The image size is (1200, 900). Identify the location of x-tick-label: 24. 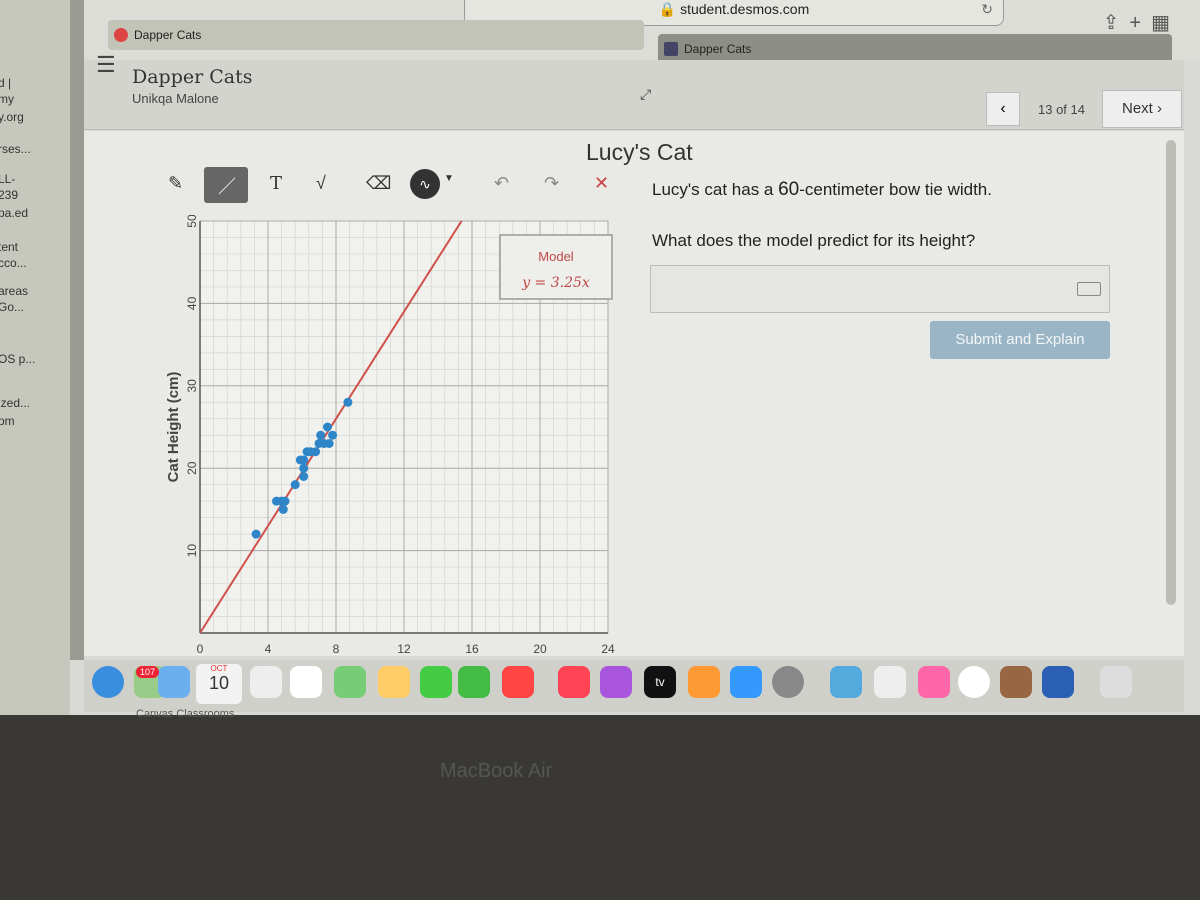
(608, 648).